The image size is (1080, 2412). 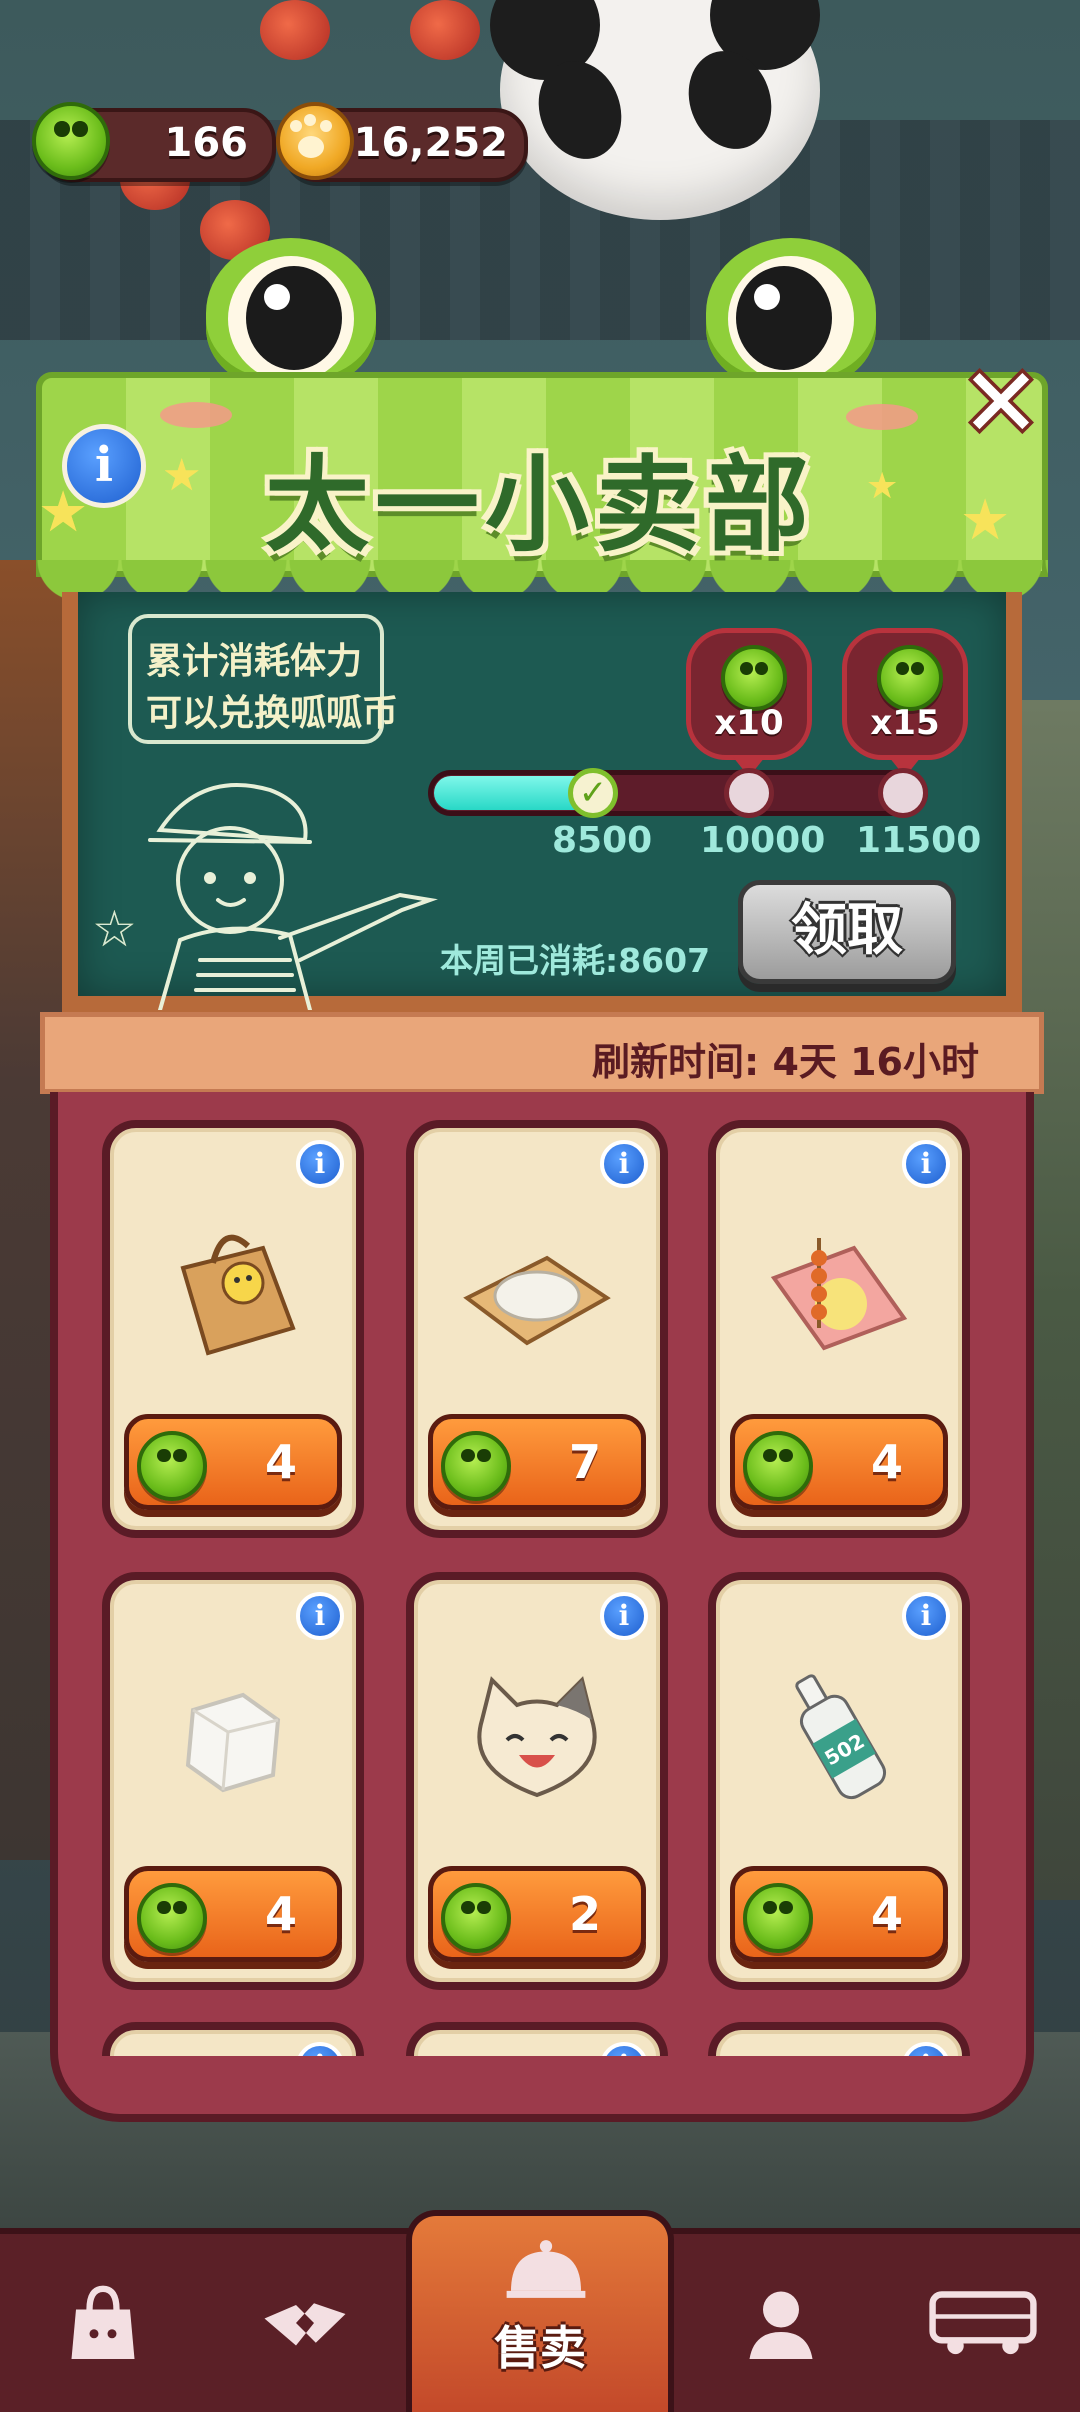 I want to click on nav-deal, so click(x=305, y=2323).